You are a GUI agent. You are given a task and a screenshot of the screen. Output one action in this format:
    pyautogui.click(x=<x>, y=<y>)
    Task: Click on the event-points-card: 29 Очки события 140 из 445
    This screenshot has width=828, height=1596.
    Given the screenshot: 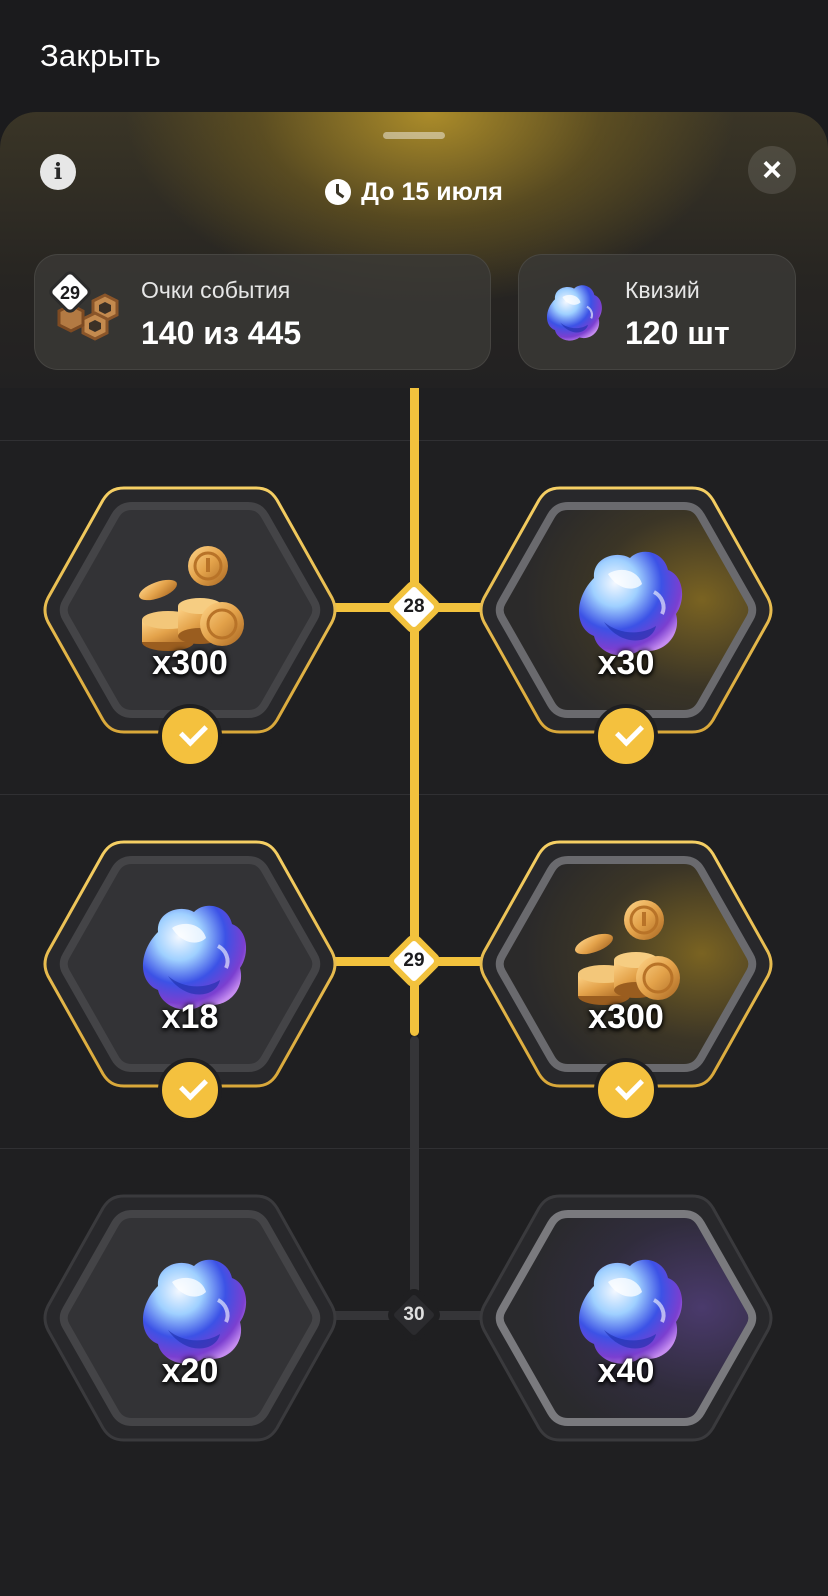 What is the action you would take?
    pyautogui.click(x=262, y=312)
    